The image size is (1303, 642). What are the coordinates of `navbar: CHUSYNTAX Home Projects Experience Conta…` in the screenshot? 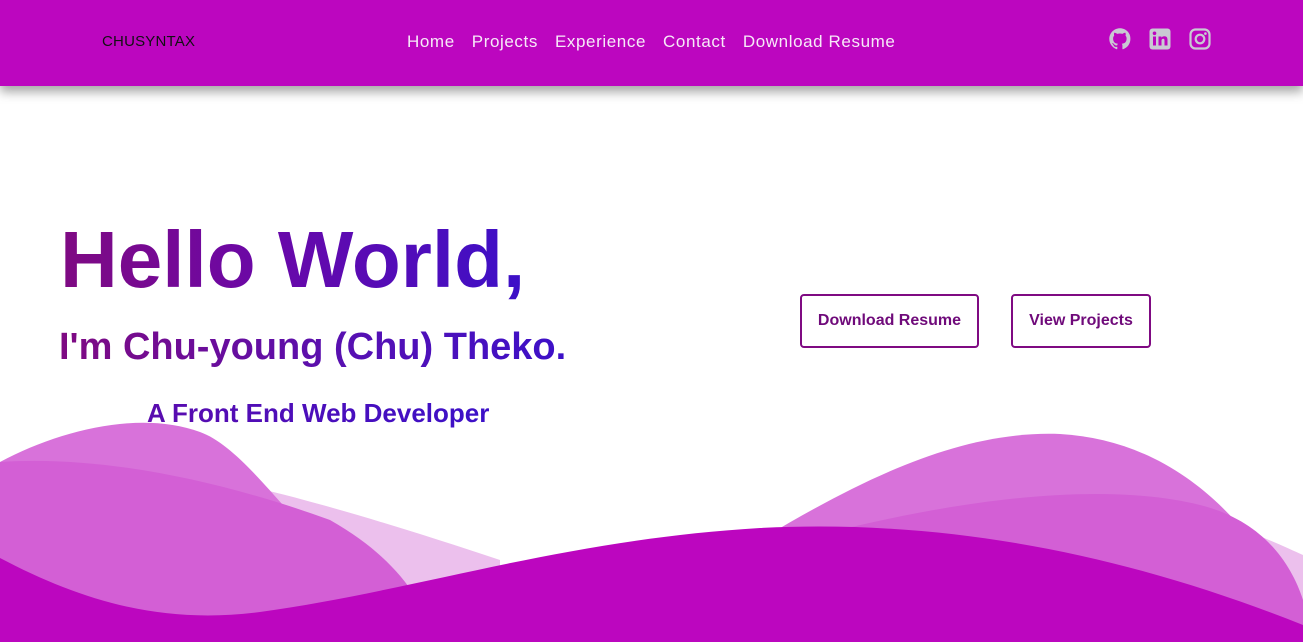 It's located at (651, 43).